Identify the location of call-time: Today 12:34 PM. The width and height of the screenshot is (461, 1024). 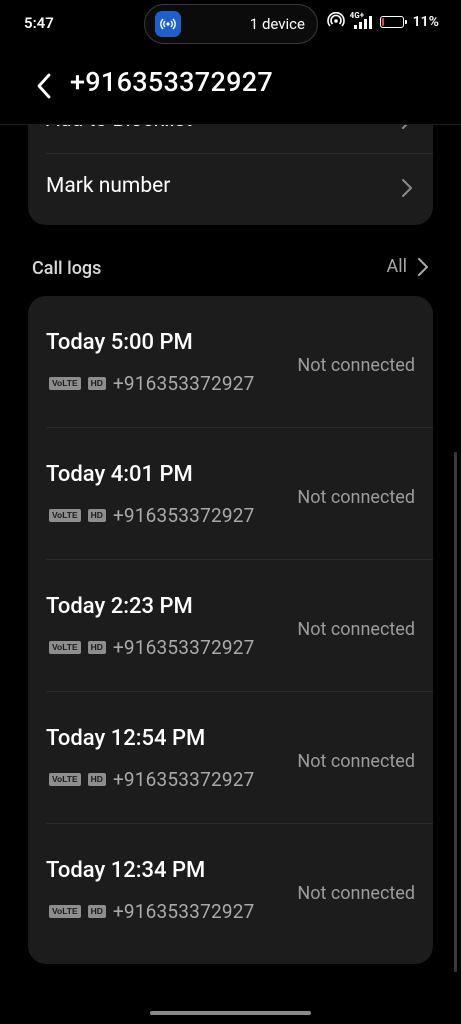
(126, 870).